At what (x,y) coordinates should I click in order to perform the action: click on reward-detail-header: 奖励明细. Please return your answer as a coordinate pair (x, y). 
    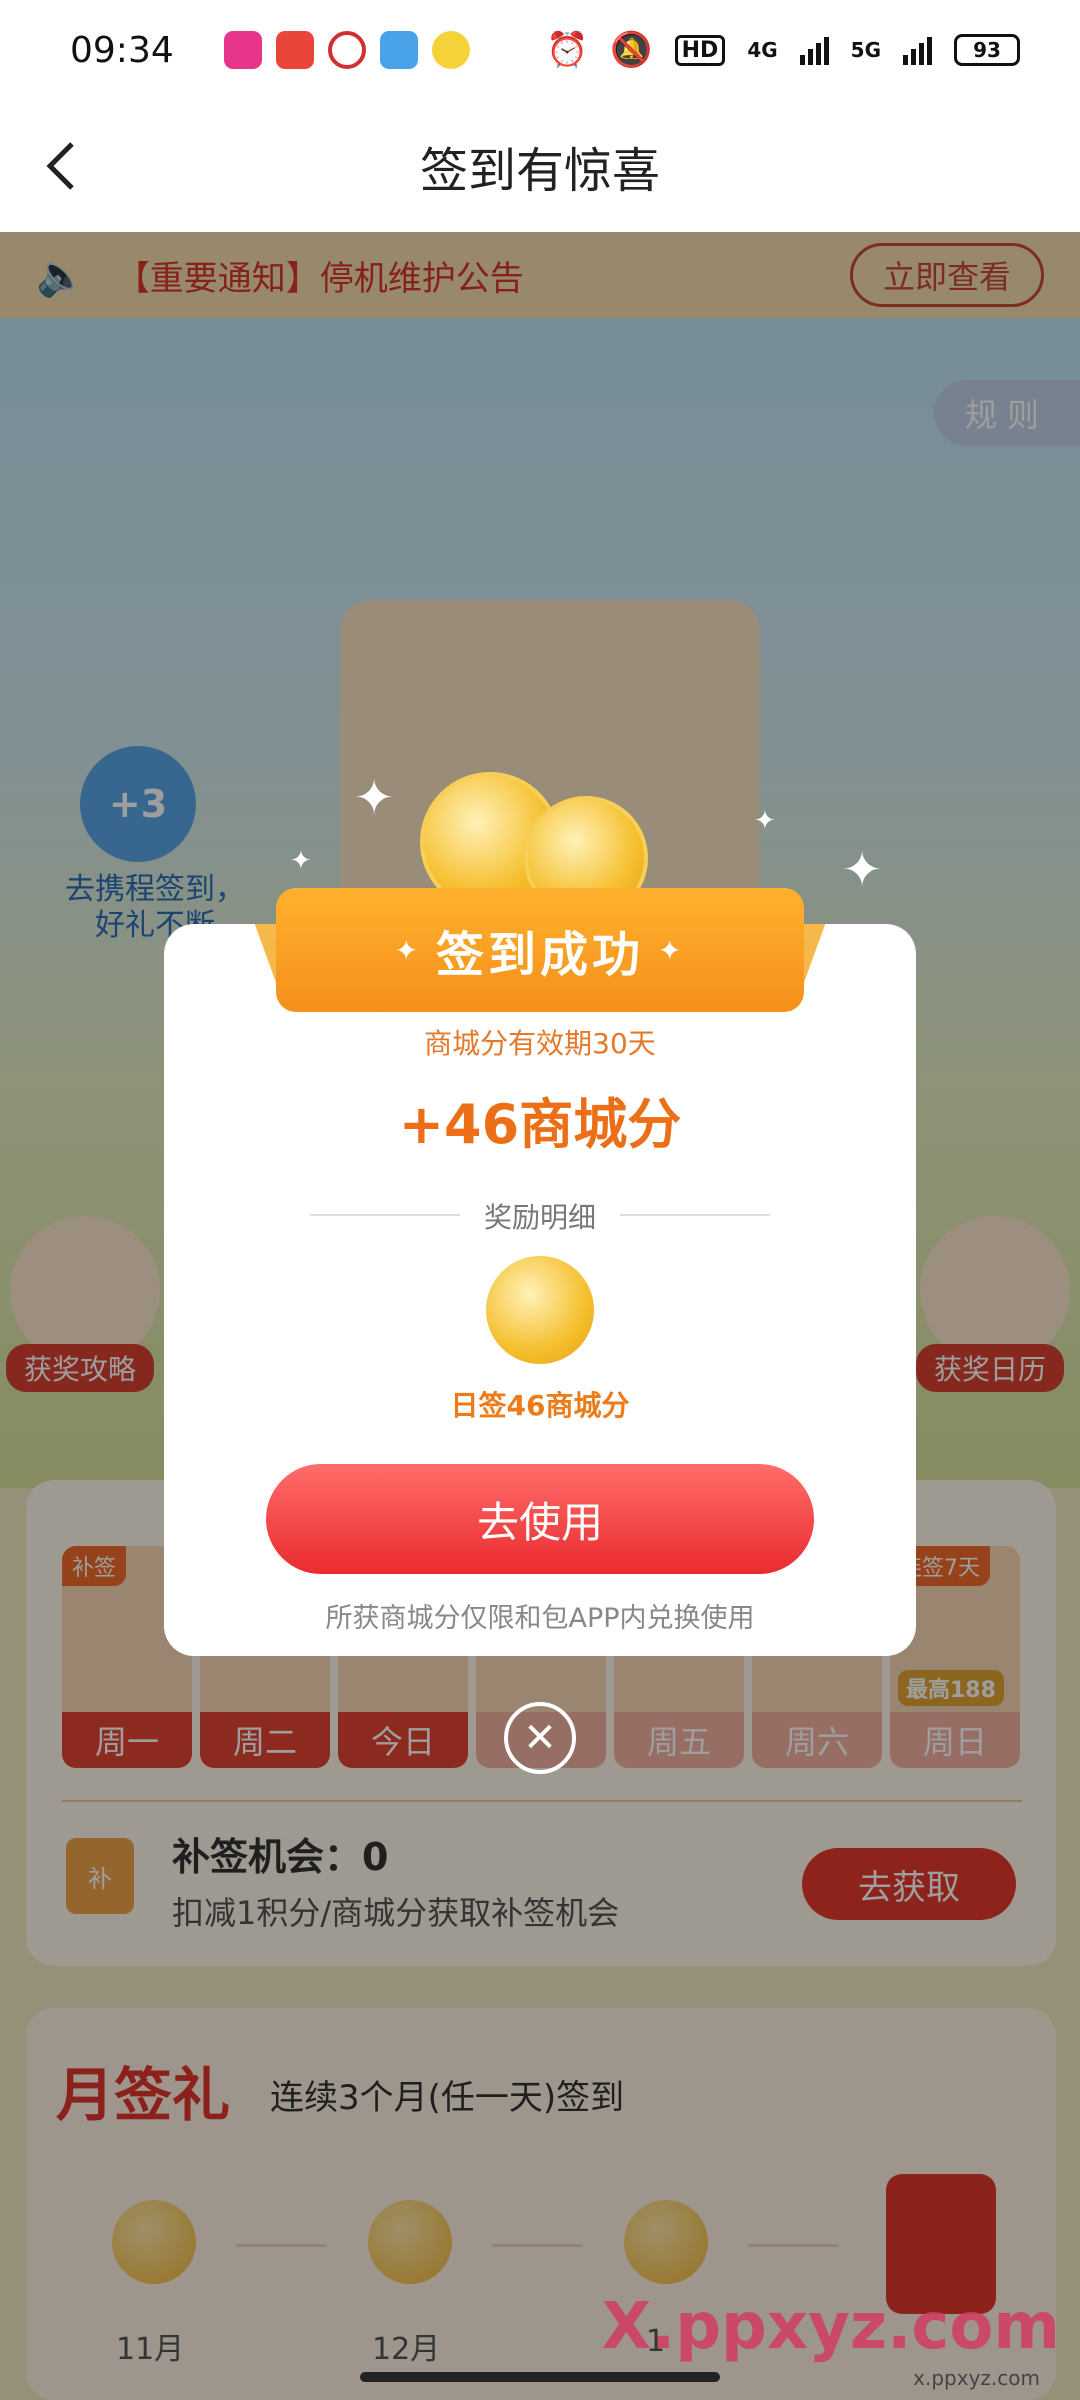
    Looking at the image, I should click on (539, 1217).